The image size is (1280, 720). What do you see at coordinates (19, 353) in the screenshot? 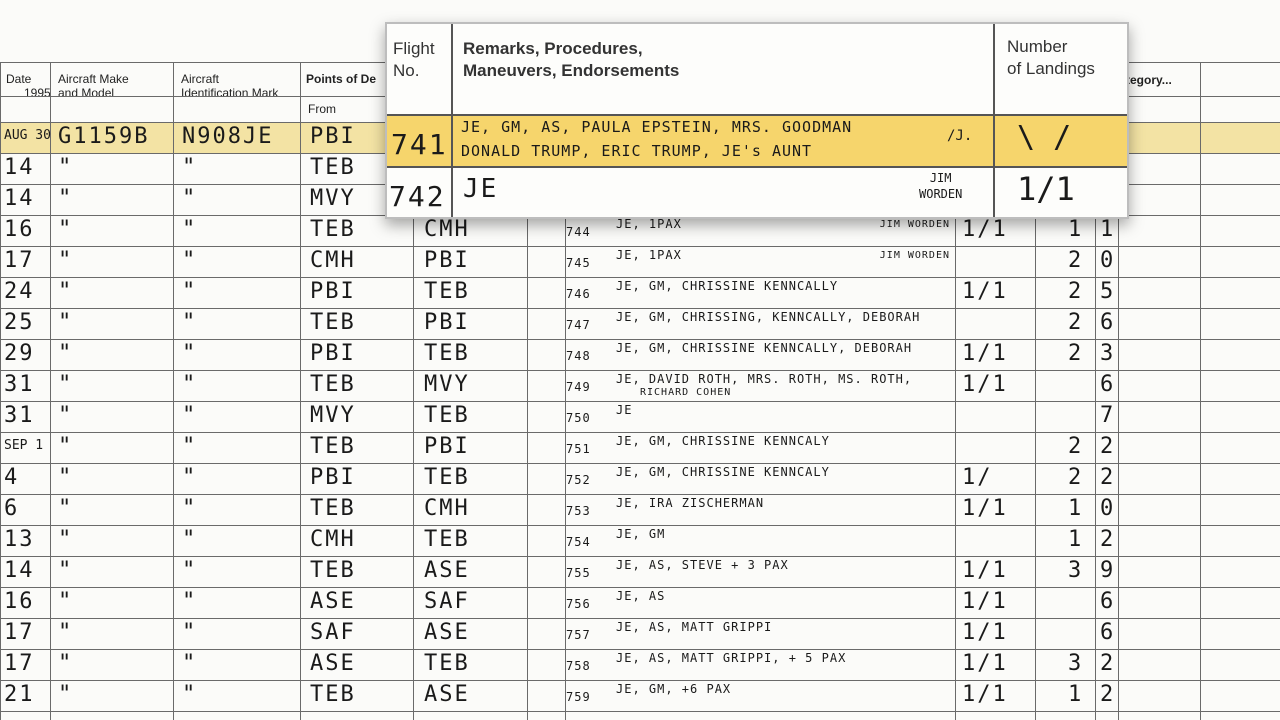
I see `cell-date: 29` at bounding box center [19, 353].